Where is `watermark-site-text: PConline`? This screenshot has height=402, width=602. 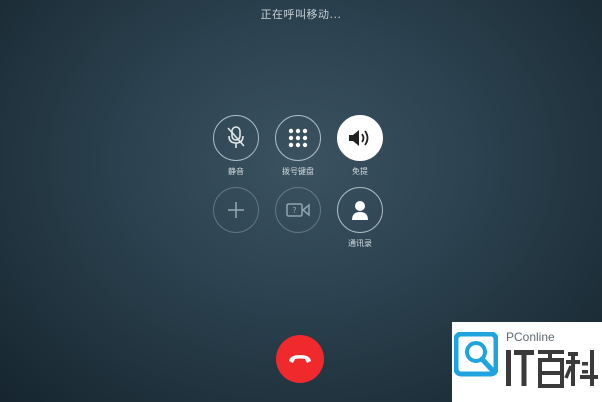
watermark-site-text: PConline is located at coordinates (530, 337).